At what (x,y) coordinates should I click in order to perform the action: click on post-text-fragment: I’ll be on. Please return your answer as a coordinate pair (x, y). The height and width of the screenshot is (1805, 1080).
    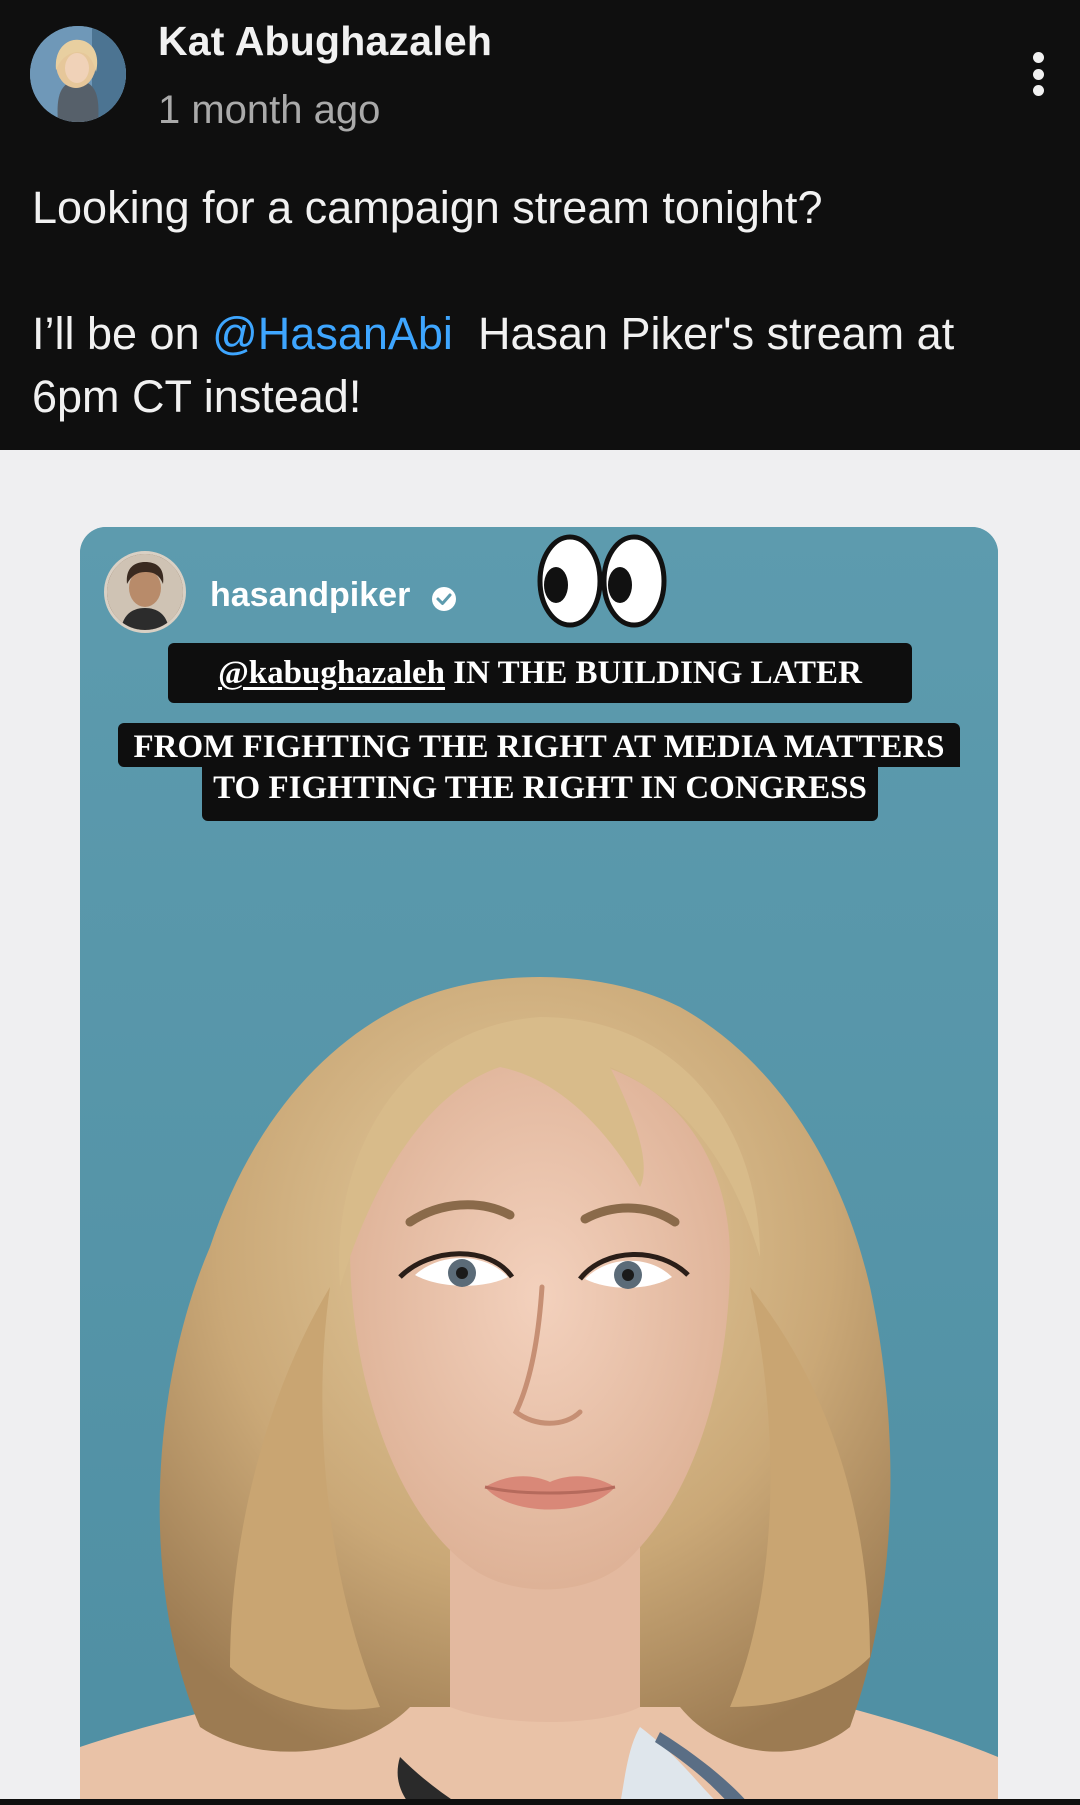
    Looking at the image, I should click on (122, 333).